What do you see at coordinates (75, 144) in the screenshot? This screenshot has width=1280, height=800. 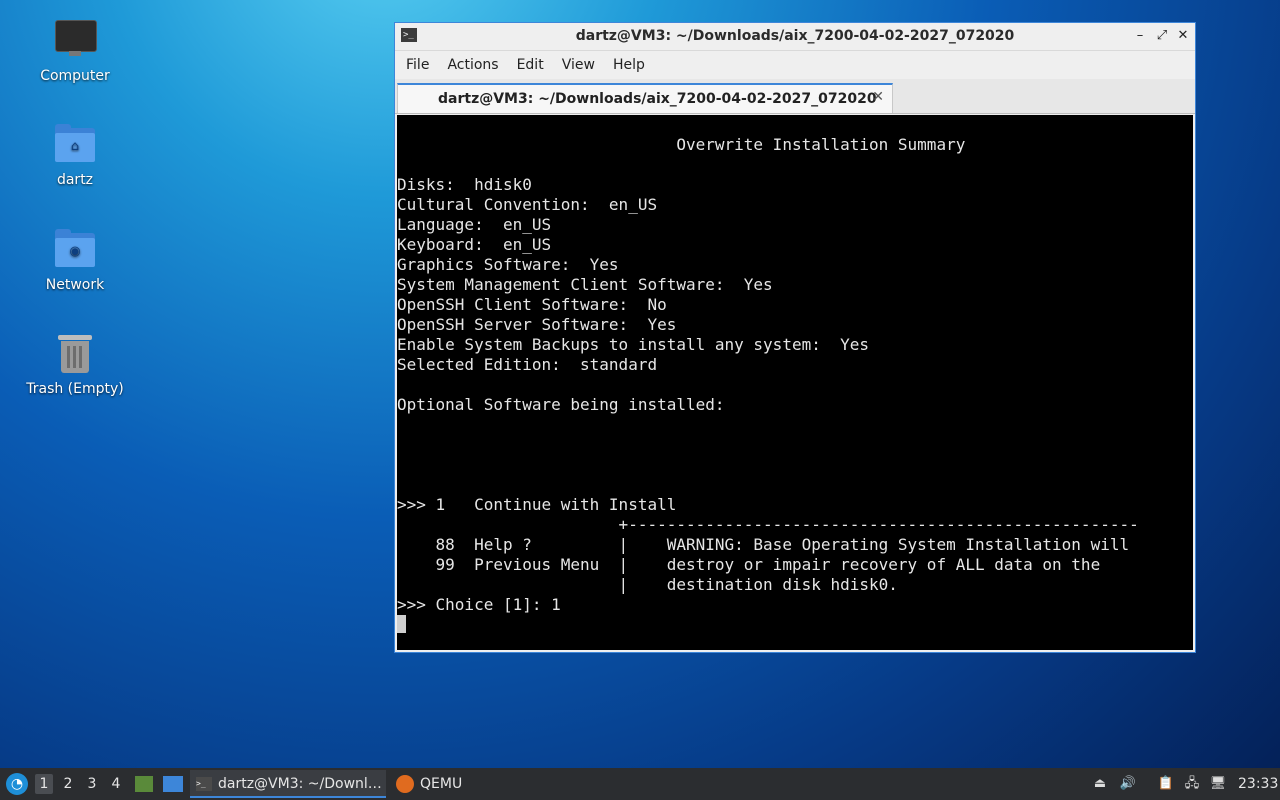 I see `home-folder-icon: ⌂` at bounding box center [75, 144].